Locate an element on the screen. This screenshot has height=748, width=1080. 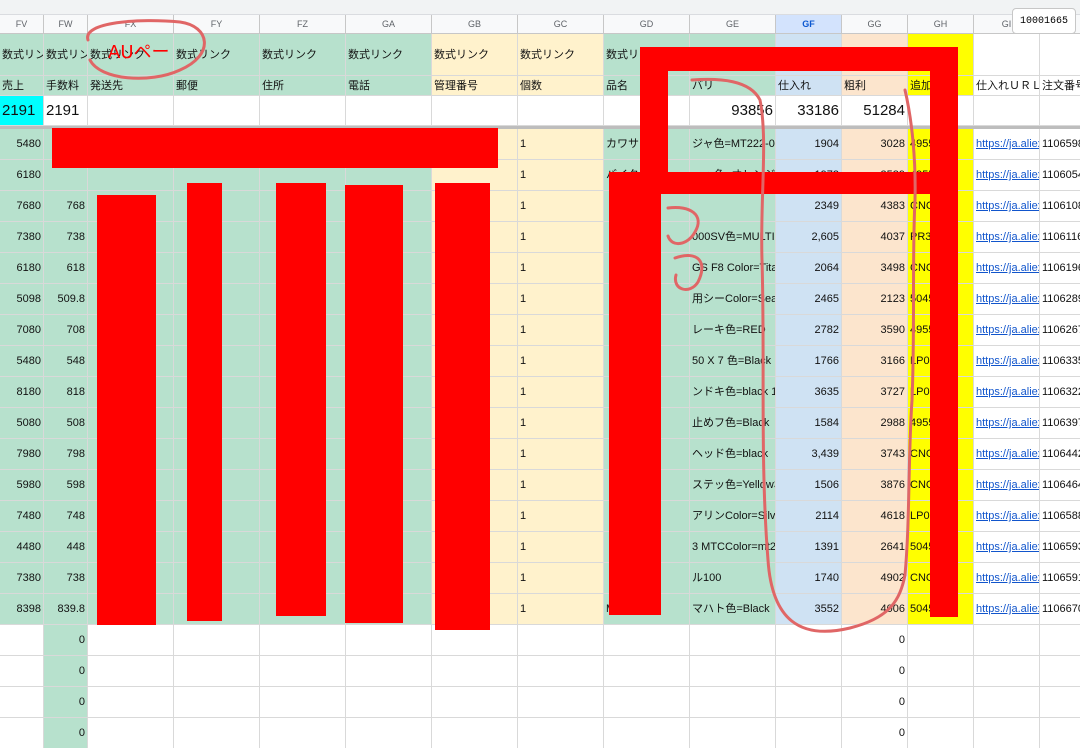
data-cell-gf: 2465 is located at coordinates (809, 299).